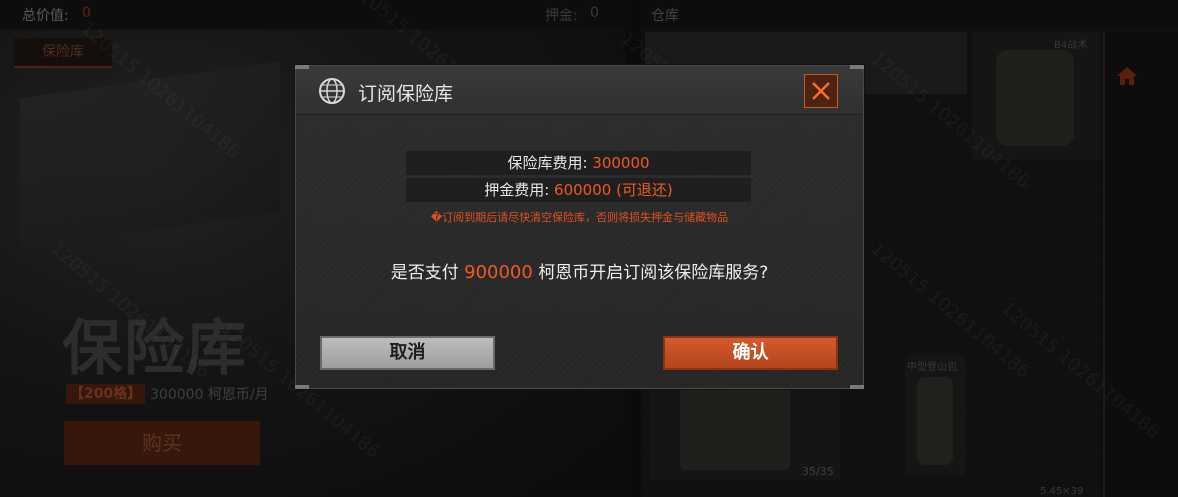 Image resolution: width=1178 pixels, height=497 pixels. Describe the element at coordinates (519, 190) in the screenshot. I see `deposit-fee-label: 押金费用:` at that location.